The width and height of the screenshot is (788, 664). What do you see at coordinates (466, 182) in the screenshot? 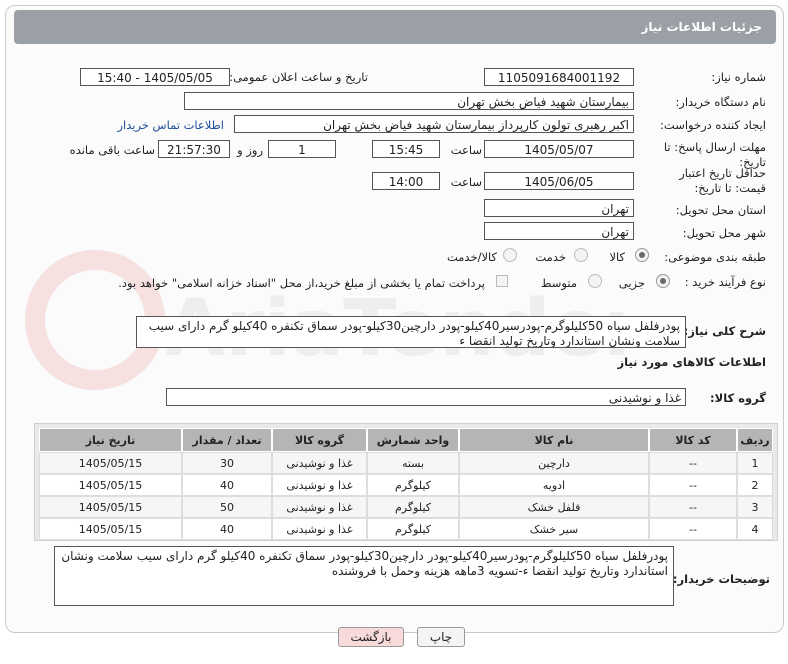
I see `validity-time-label: ساعت` at bounding box center [466, 182].